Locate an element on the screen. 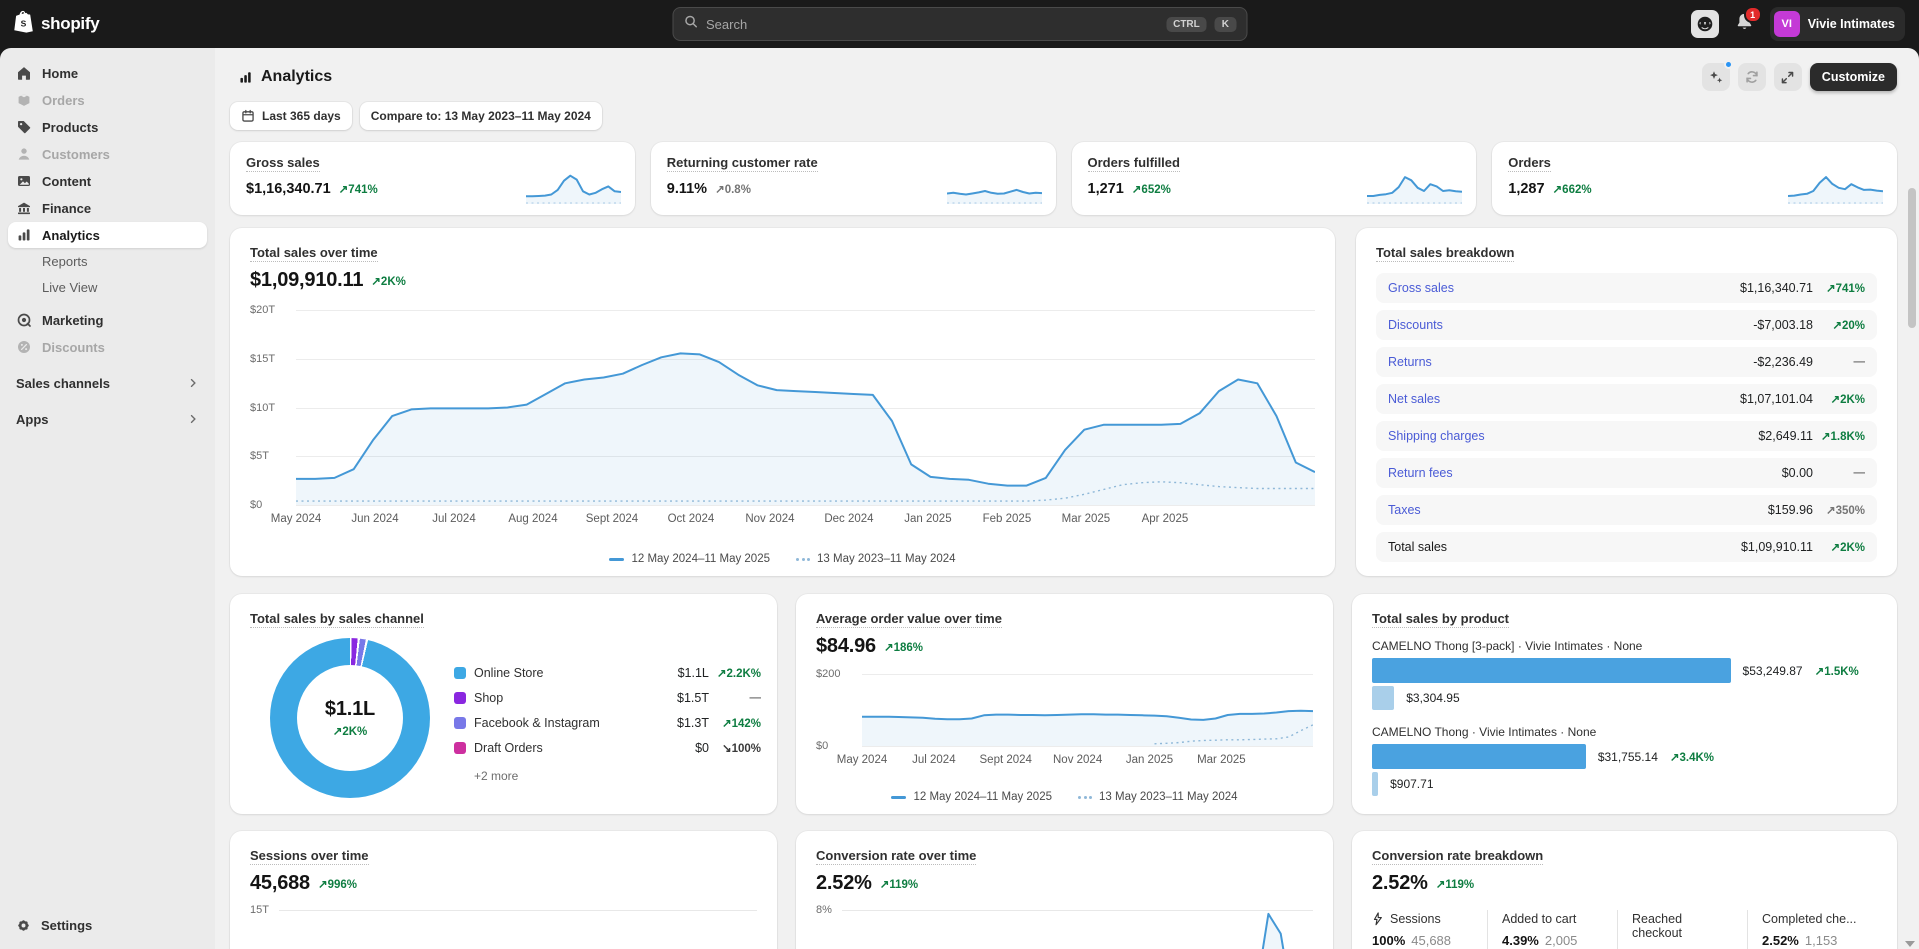 Image resolution: width=1919 pixels, height=949 pixels. analytics-title-icon is located at coordinates (245, 77).